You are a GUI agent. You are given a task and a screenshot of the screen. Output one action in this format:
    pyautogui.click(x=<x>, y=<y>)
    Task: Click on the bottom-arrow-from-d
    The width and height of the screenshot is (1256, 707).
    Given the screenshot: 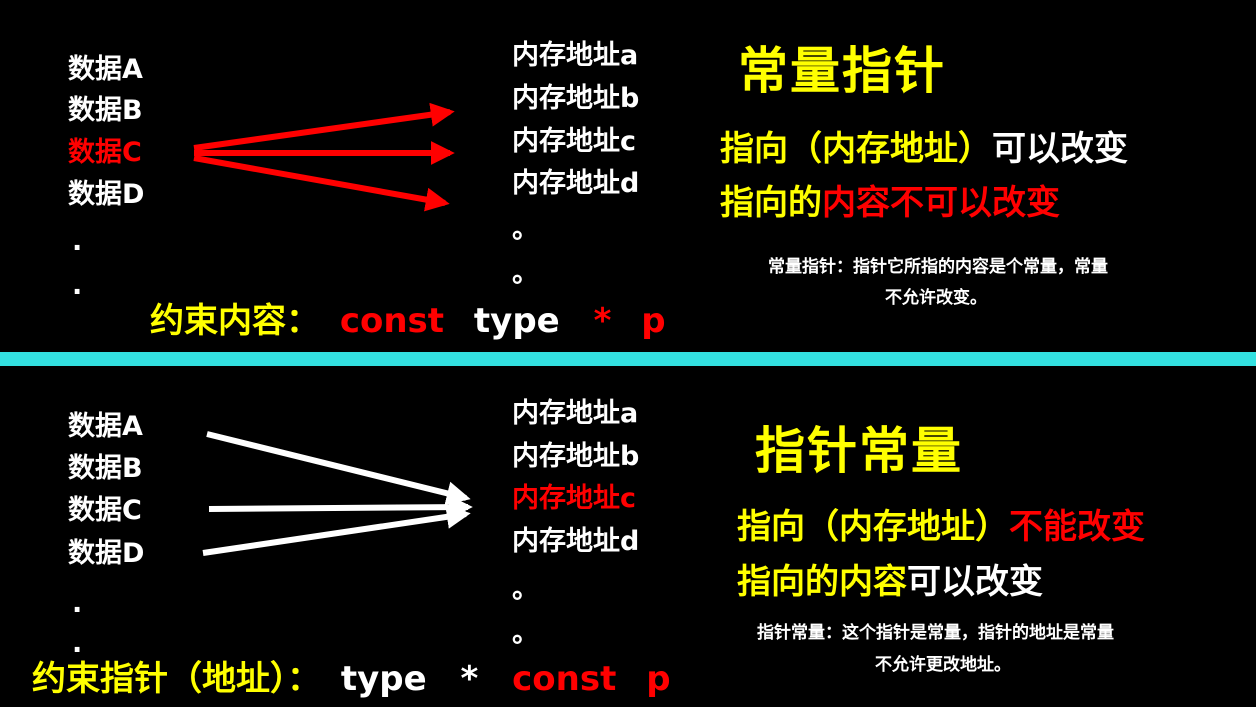 What is the action you would take?
    pyautogui.click(x=336, y=530)
    